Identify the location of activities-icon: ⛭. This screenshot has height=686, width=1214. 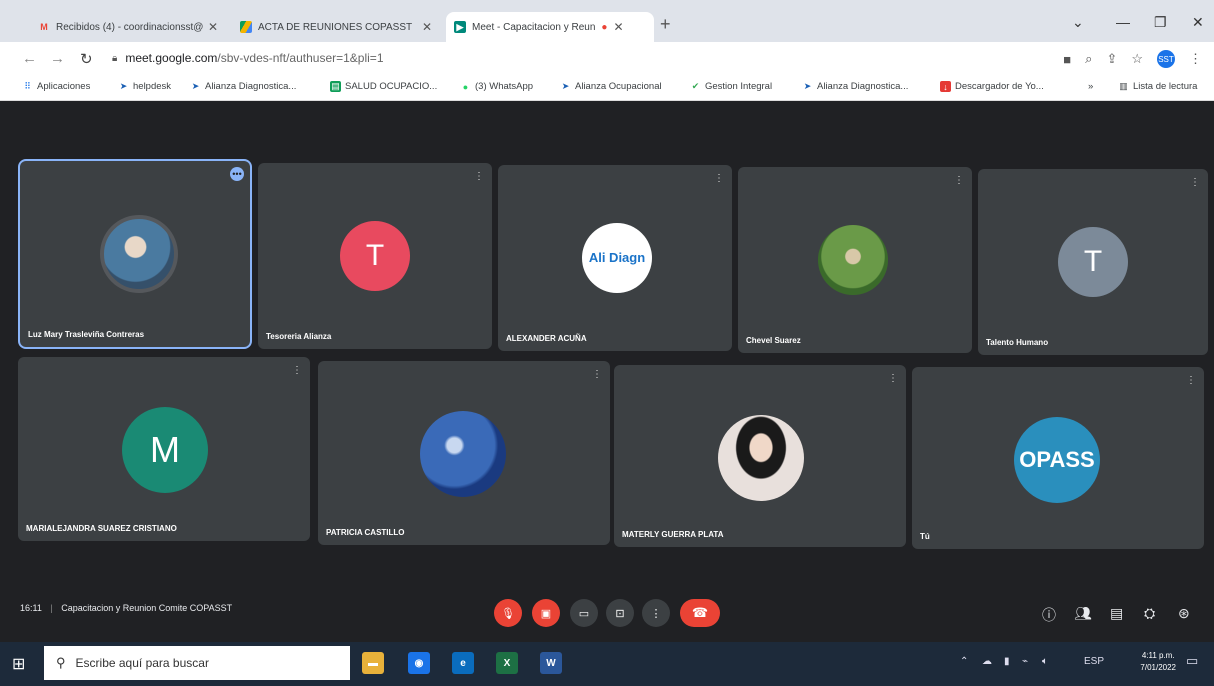
(1149, 613).